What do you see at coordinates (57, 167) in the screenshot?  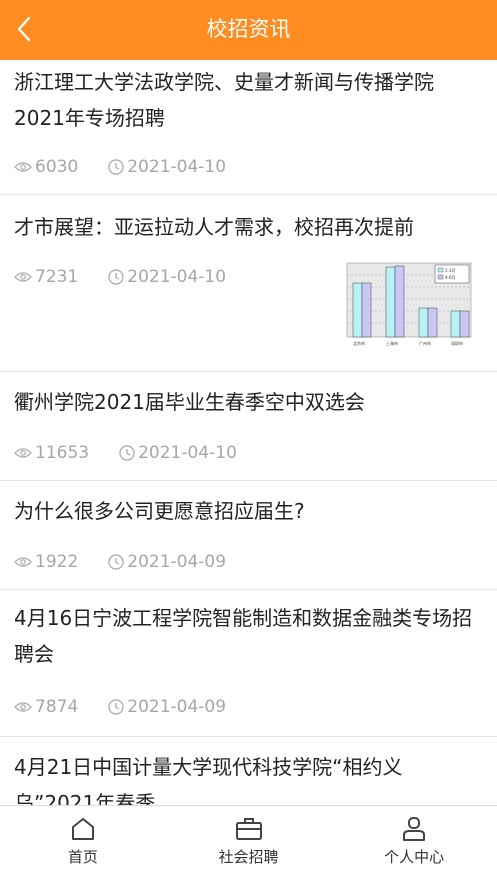 I see `view-count: 6030` at bounding box center [57, 167].